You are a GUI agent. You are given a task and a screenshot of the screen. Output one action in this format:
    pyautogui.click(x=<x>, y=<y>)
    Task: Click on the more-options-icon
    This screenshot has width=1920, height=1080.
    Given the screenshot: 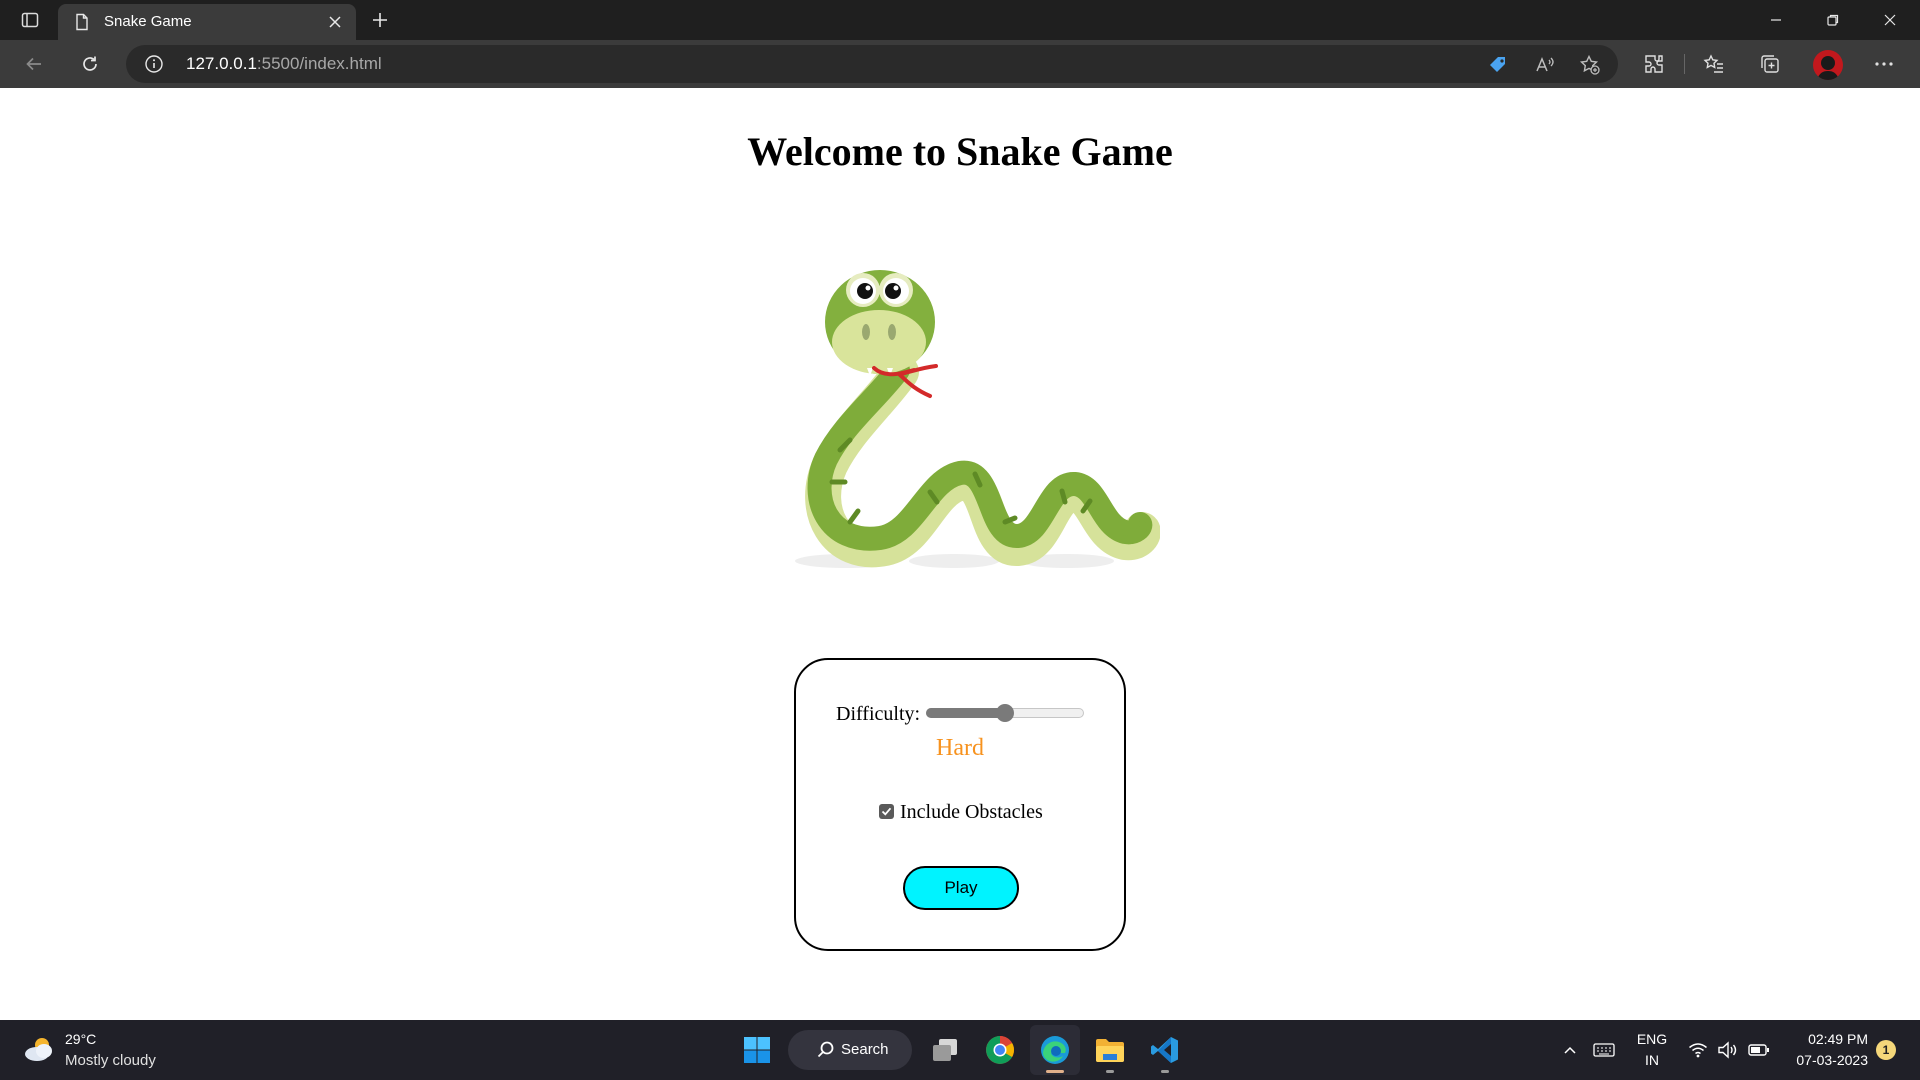 What is the action you would take?
    pyautogui.click(x=1884, y=64)
    